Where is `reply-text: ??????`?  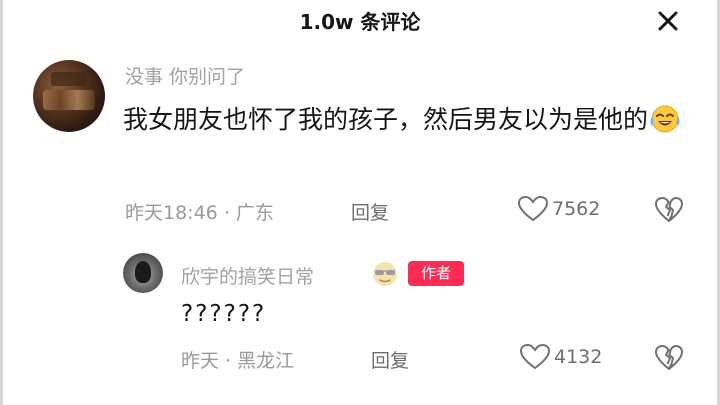
reply-text: ?????? is located at coordinates (224, 314).